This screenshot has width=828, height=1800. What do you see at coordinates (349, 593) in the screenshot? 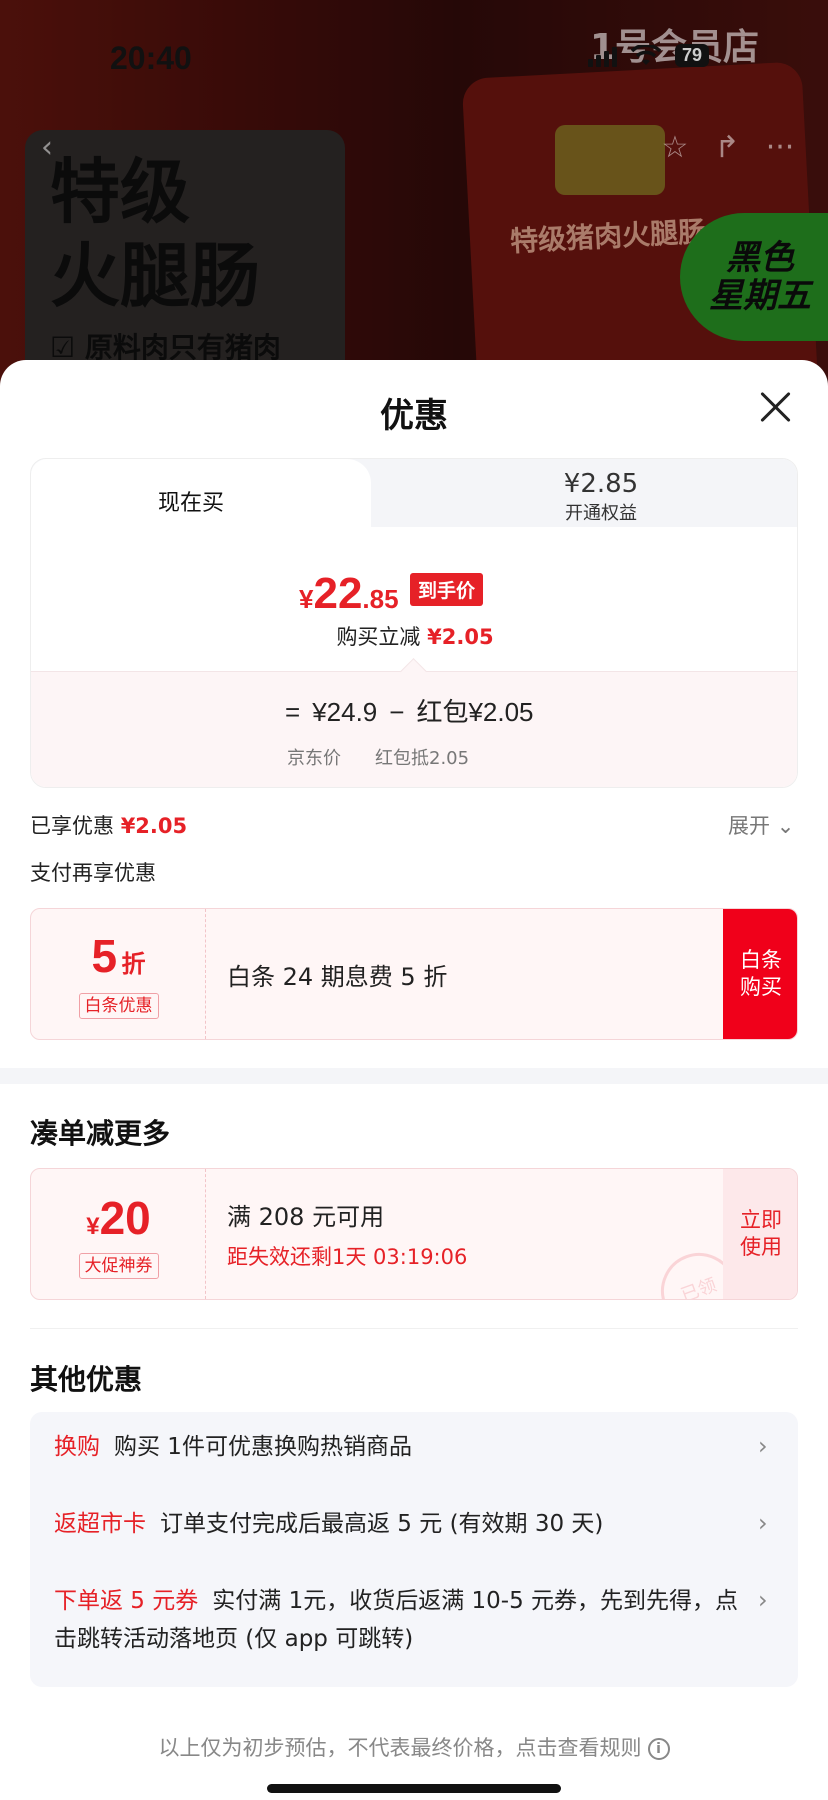
I see `final-price: ¥22.85` at bounding box center [349, 593].